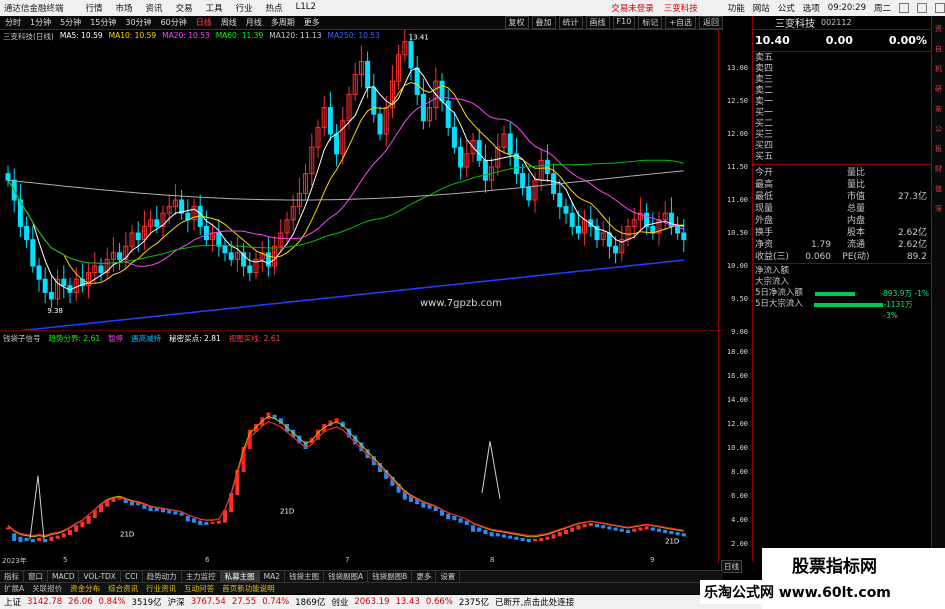  Describe the element at coordinates (938, 170) in the screenshot. I see `side-tab: 财` at that location.